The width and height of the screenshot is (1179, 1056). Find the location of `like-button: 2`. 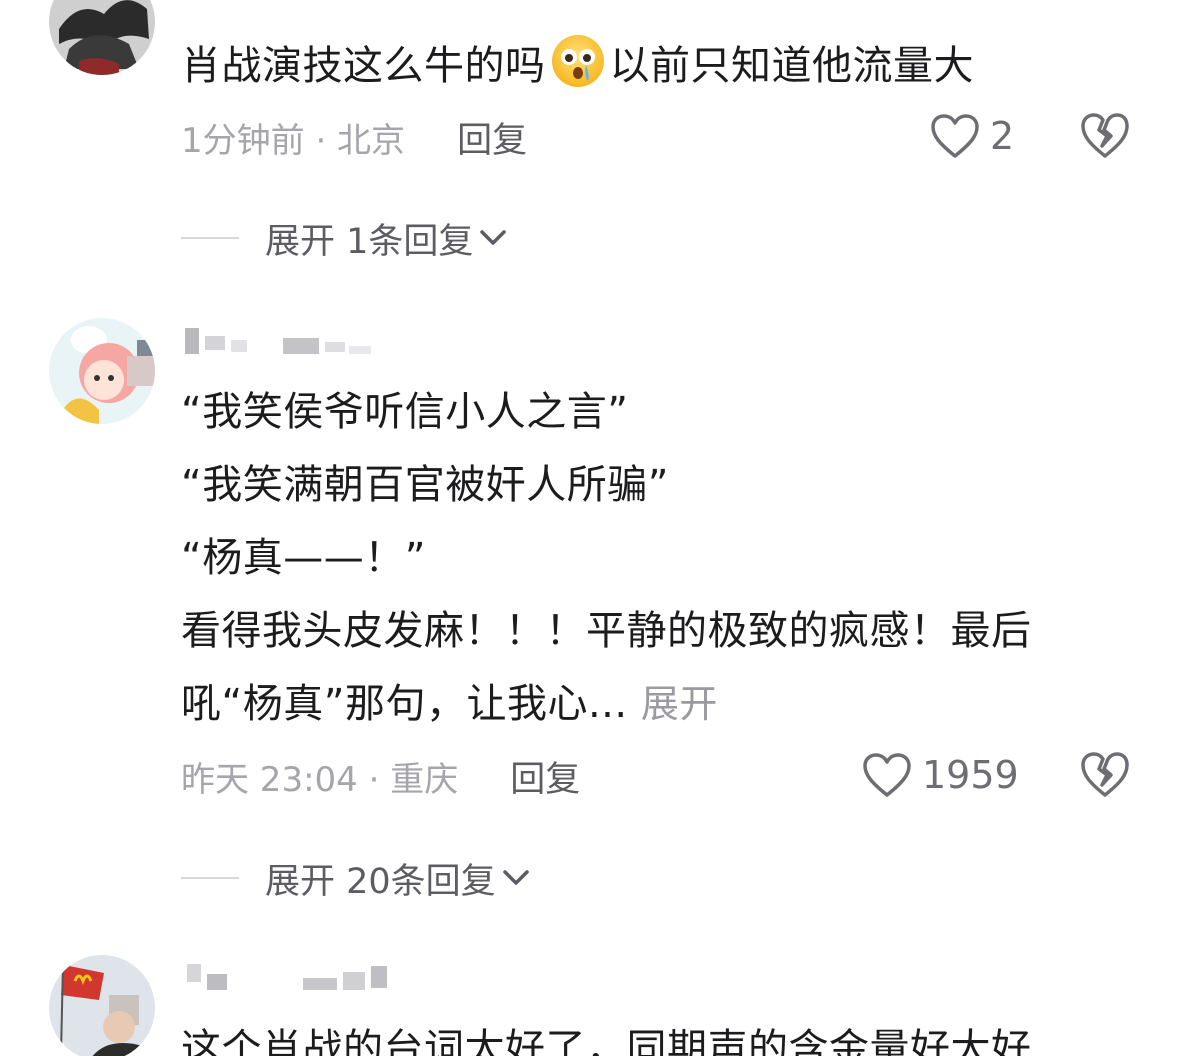

like-button: 2 is located at coordinates (972, 136).